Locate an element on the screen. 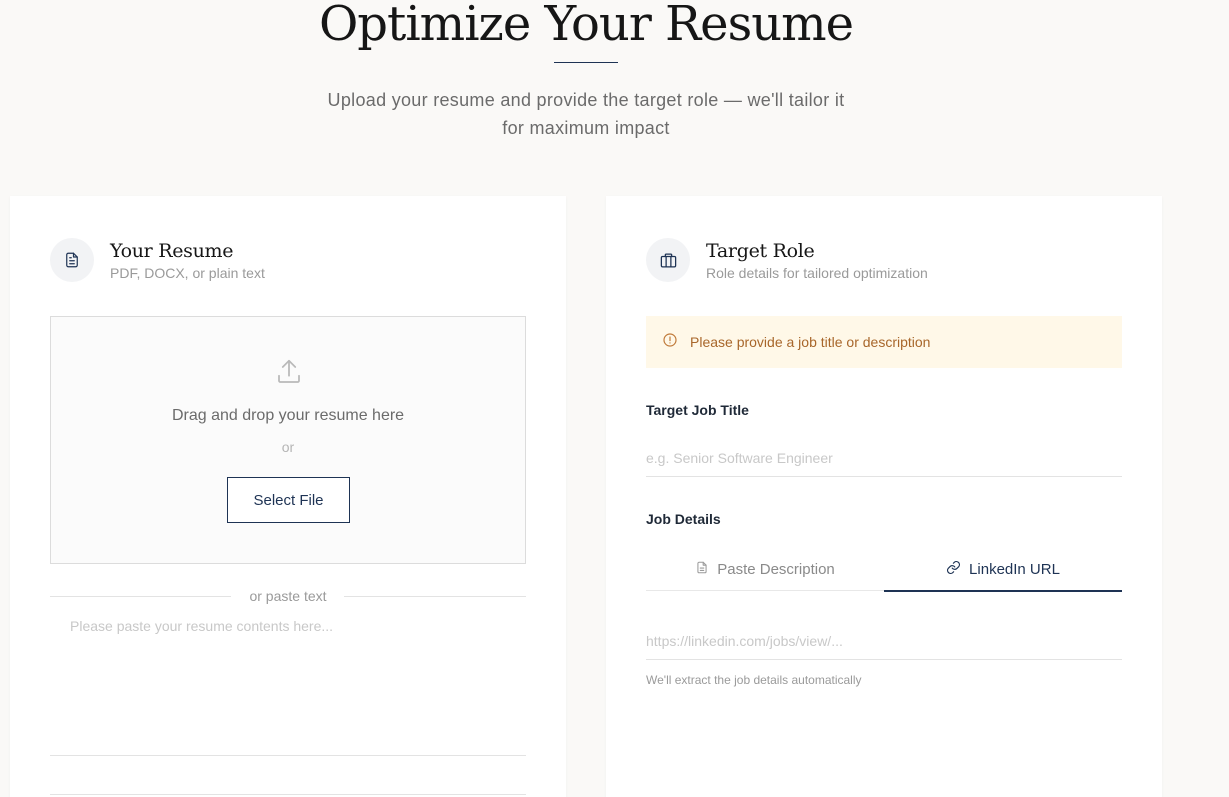 The height and width of the screenshot is (797, 1229). resume-card-title: Your Resume is located at coordinates (172, 251).